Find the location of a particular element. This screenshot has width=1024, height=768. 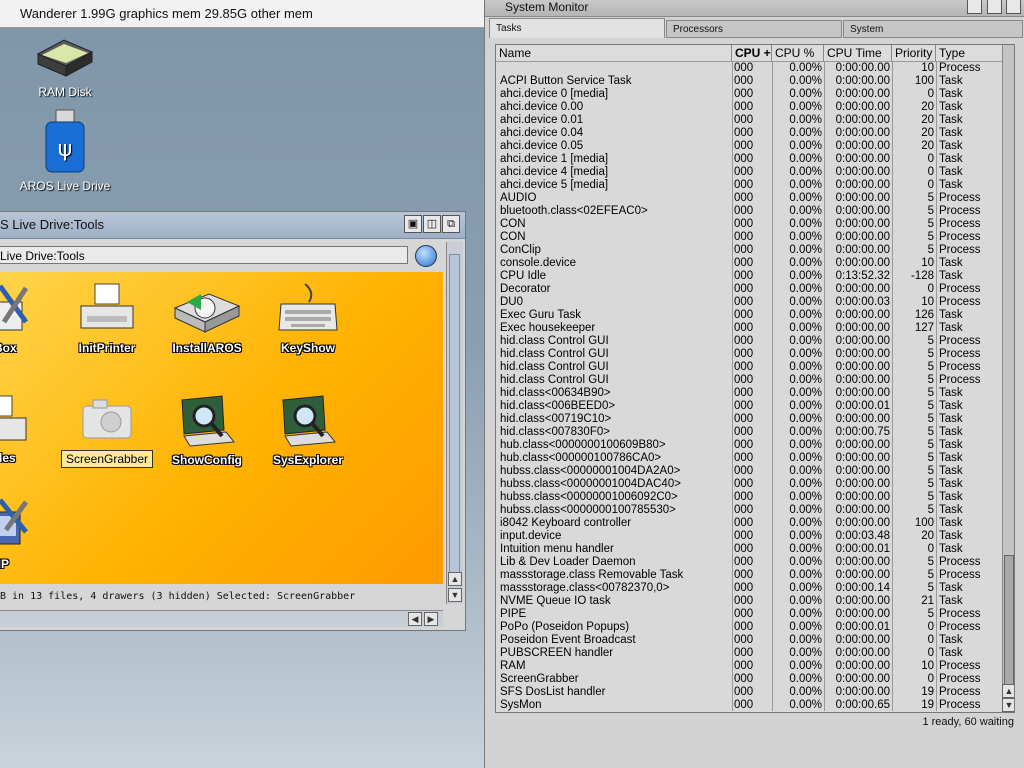

table-row: input.device 000 0.00% 0:00:03.48 20 Task is located at coordinates (749, 536).